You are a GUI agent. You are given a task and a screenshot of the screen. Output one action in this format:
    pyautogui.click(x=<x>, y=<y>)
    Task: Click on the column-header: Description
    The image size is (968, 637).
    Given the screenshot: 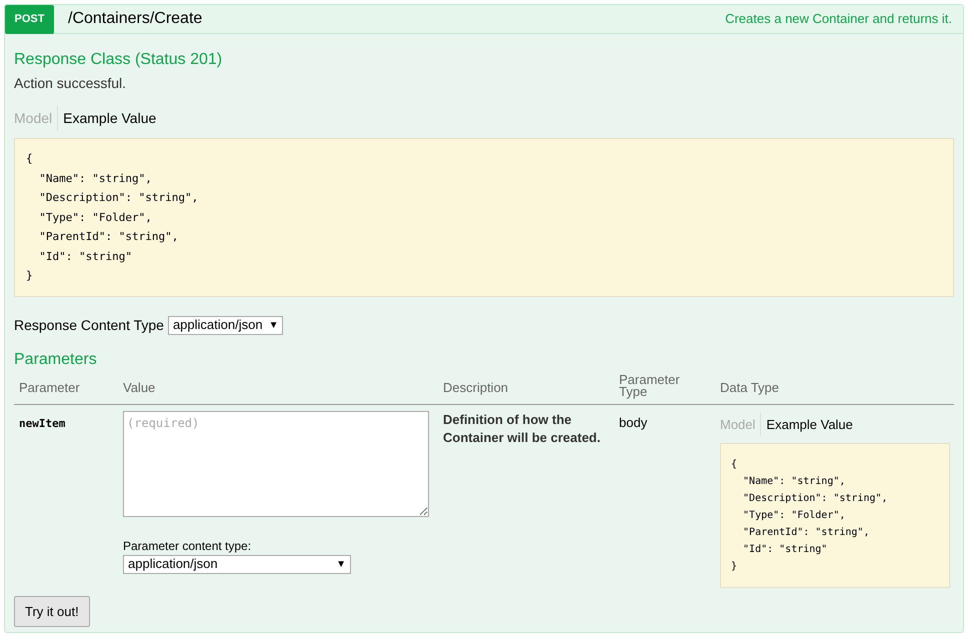 What is the action you would take?
    pyautogui.click(x=476, y=388)
    